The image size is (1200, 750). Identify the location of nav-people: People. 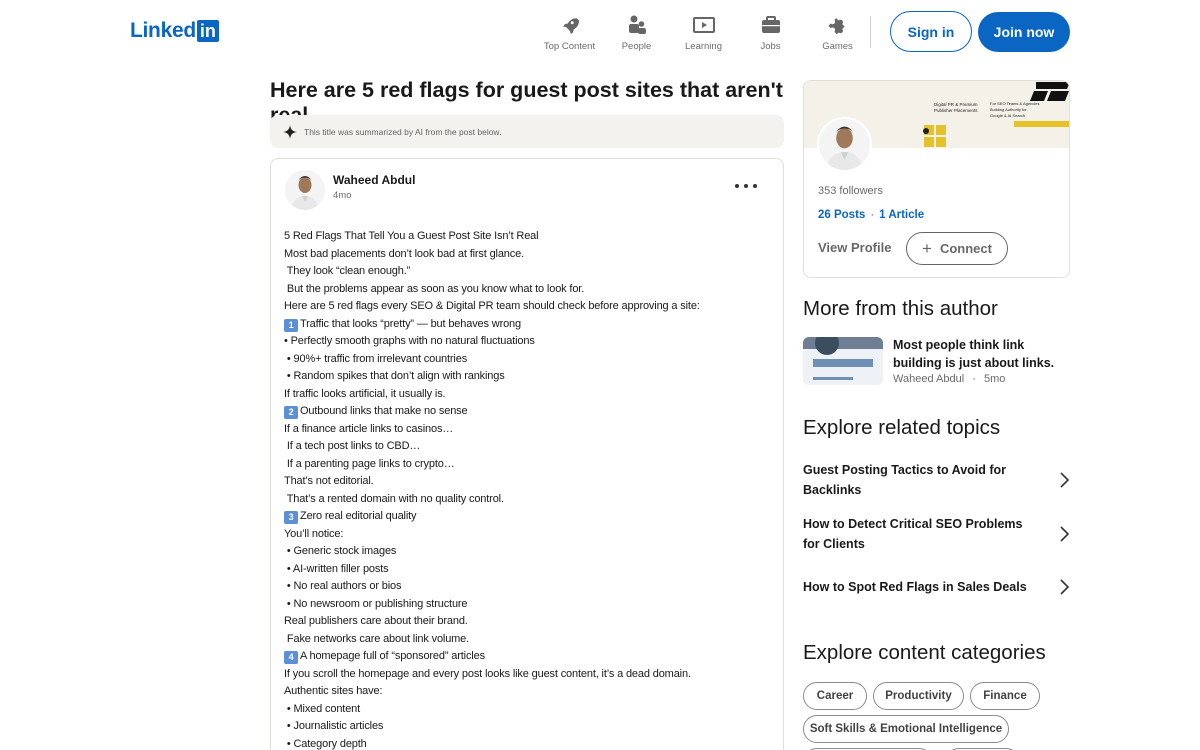
(636, 33).